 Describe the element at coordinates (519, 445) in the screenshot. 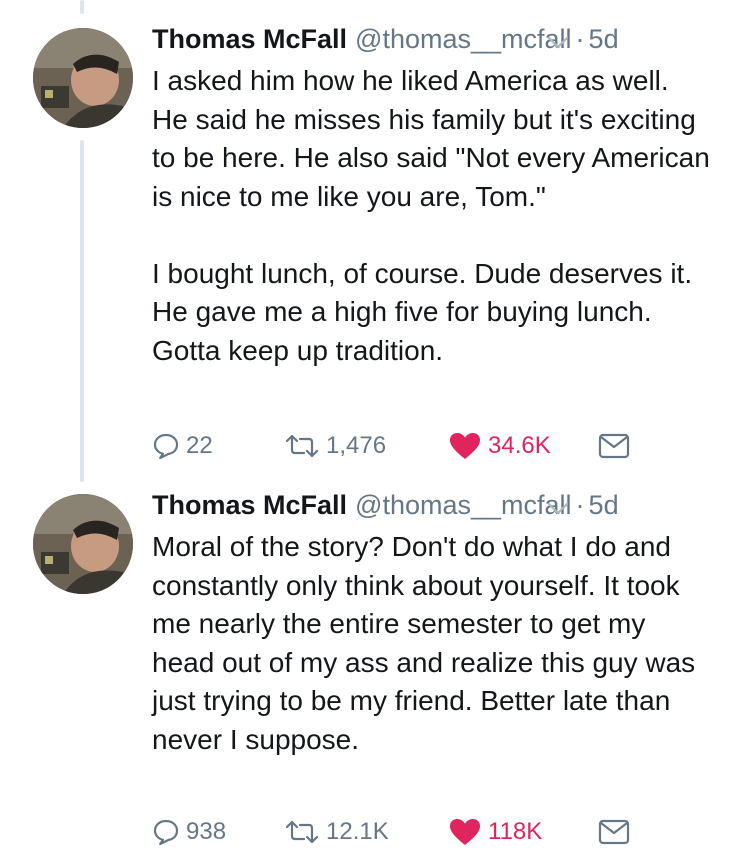

I see `like-count: 34.6K` at that location.